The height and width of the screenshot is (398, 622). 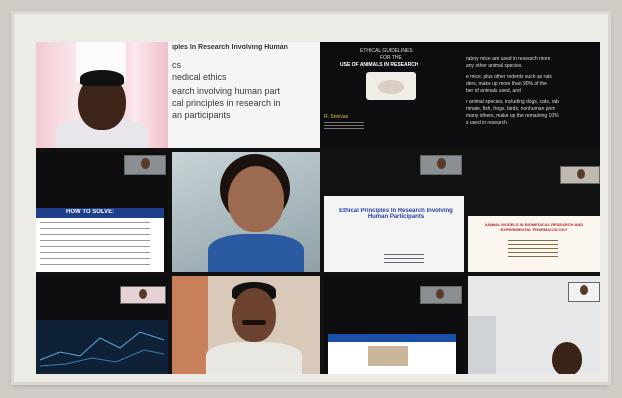 I want to click on slide-line-5: an participants, so click(x=201, y=115).